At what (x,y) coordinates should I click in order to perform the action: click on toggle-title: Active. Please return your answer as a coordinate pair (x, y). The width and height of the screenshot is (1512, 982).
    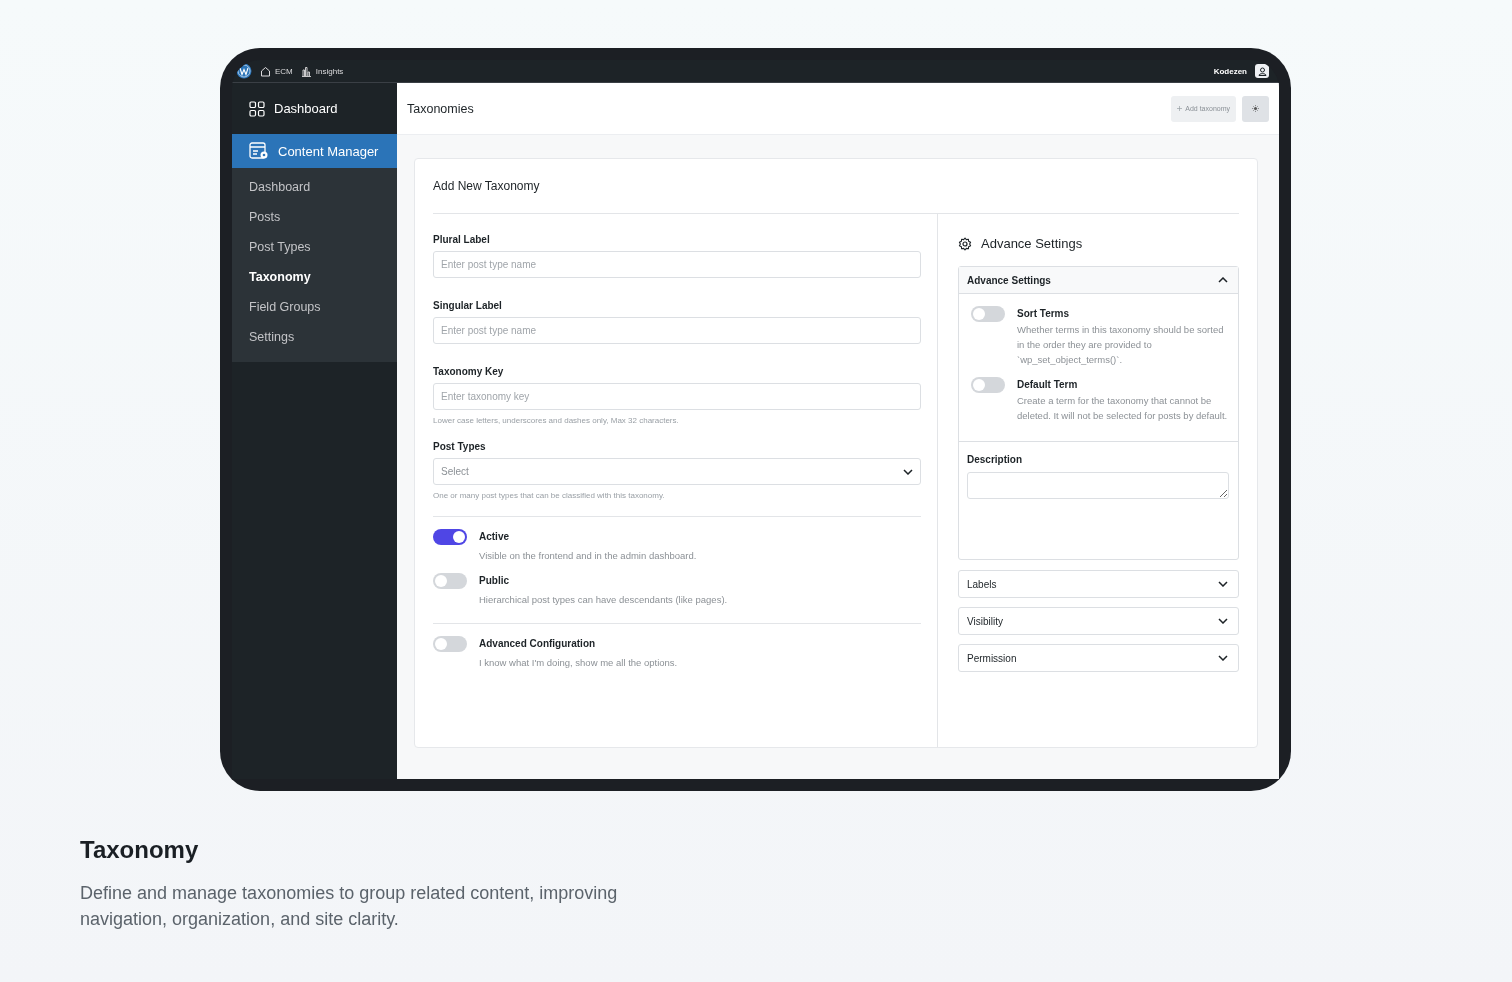
    Looking at the image, I should click on (494, 536).